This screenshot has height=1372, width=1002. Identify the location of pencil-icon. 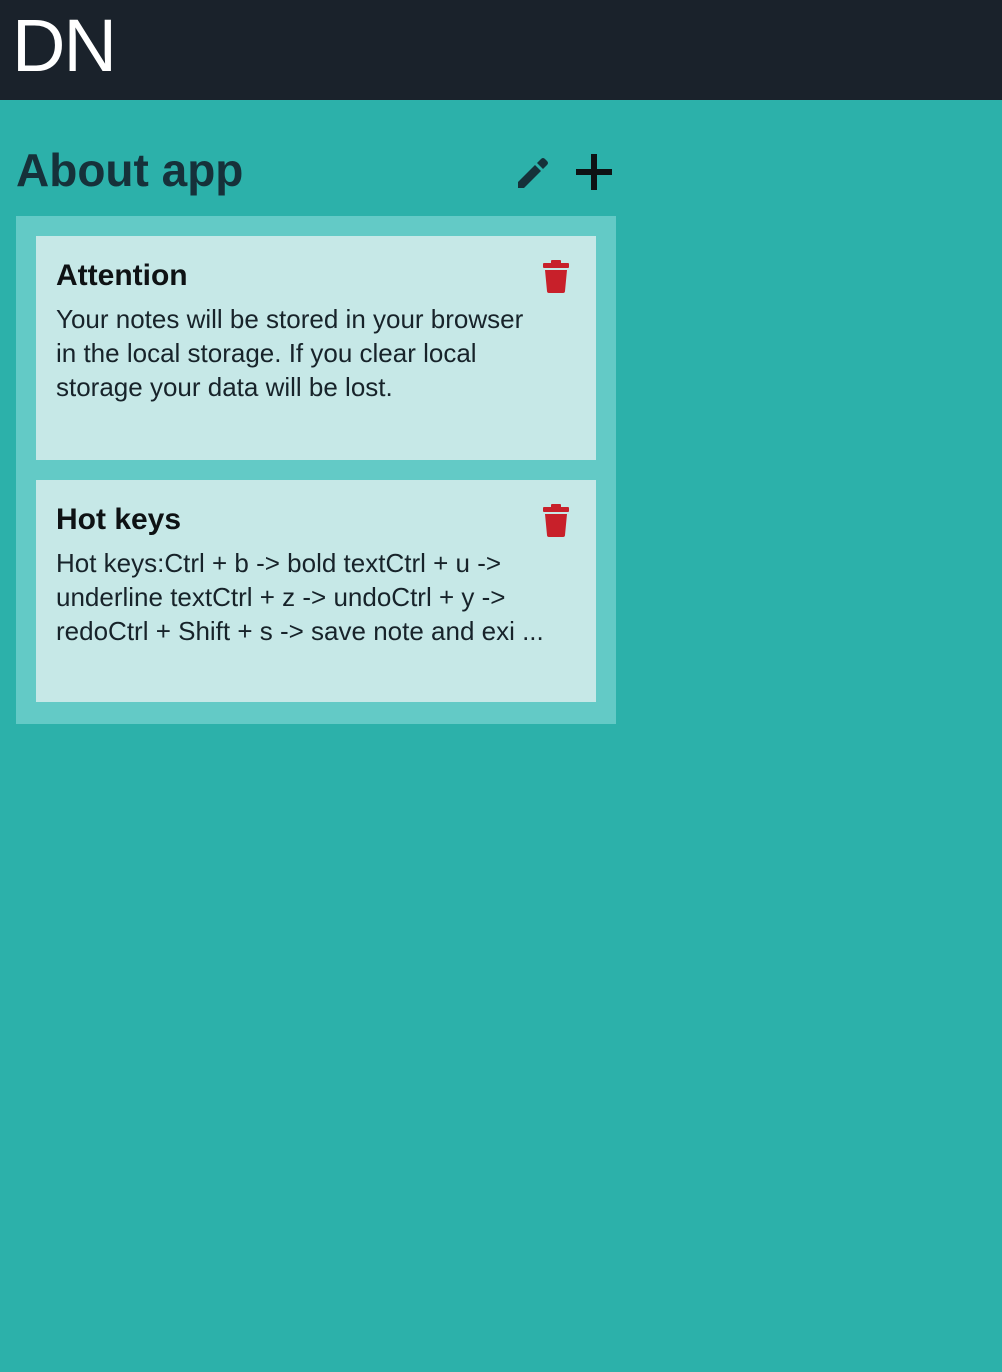
(533, 173).